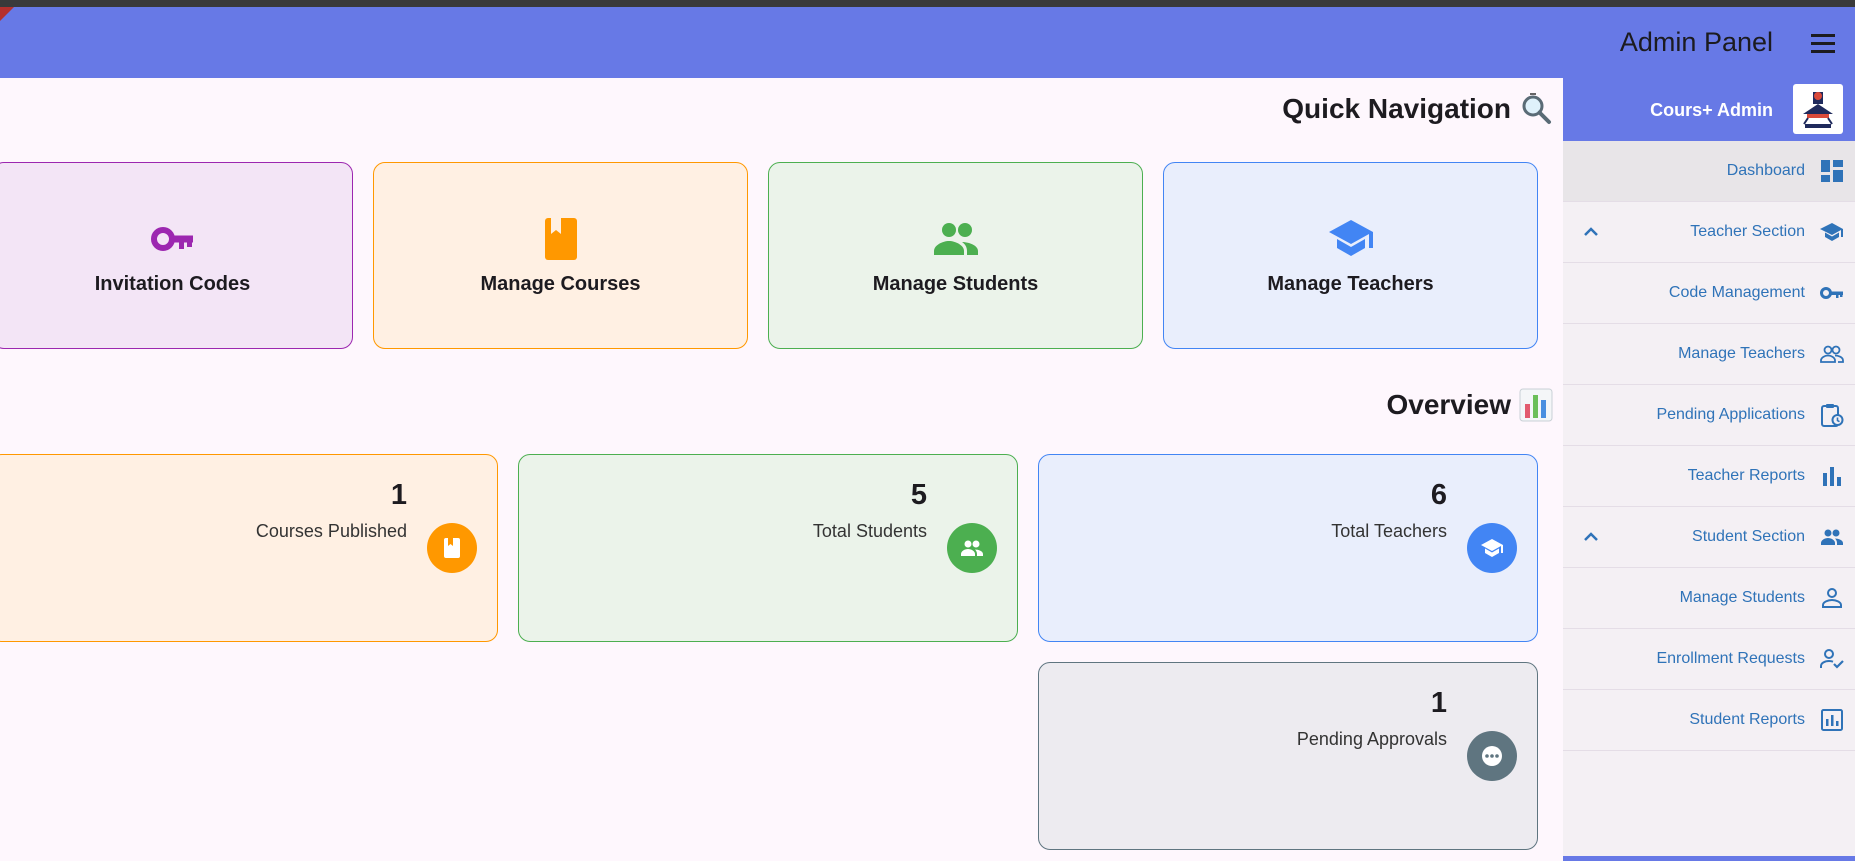 This screenshot has width=1855, height=861. I want to click on overview-title-text: Overview, so click(1448, 404).